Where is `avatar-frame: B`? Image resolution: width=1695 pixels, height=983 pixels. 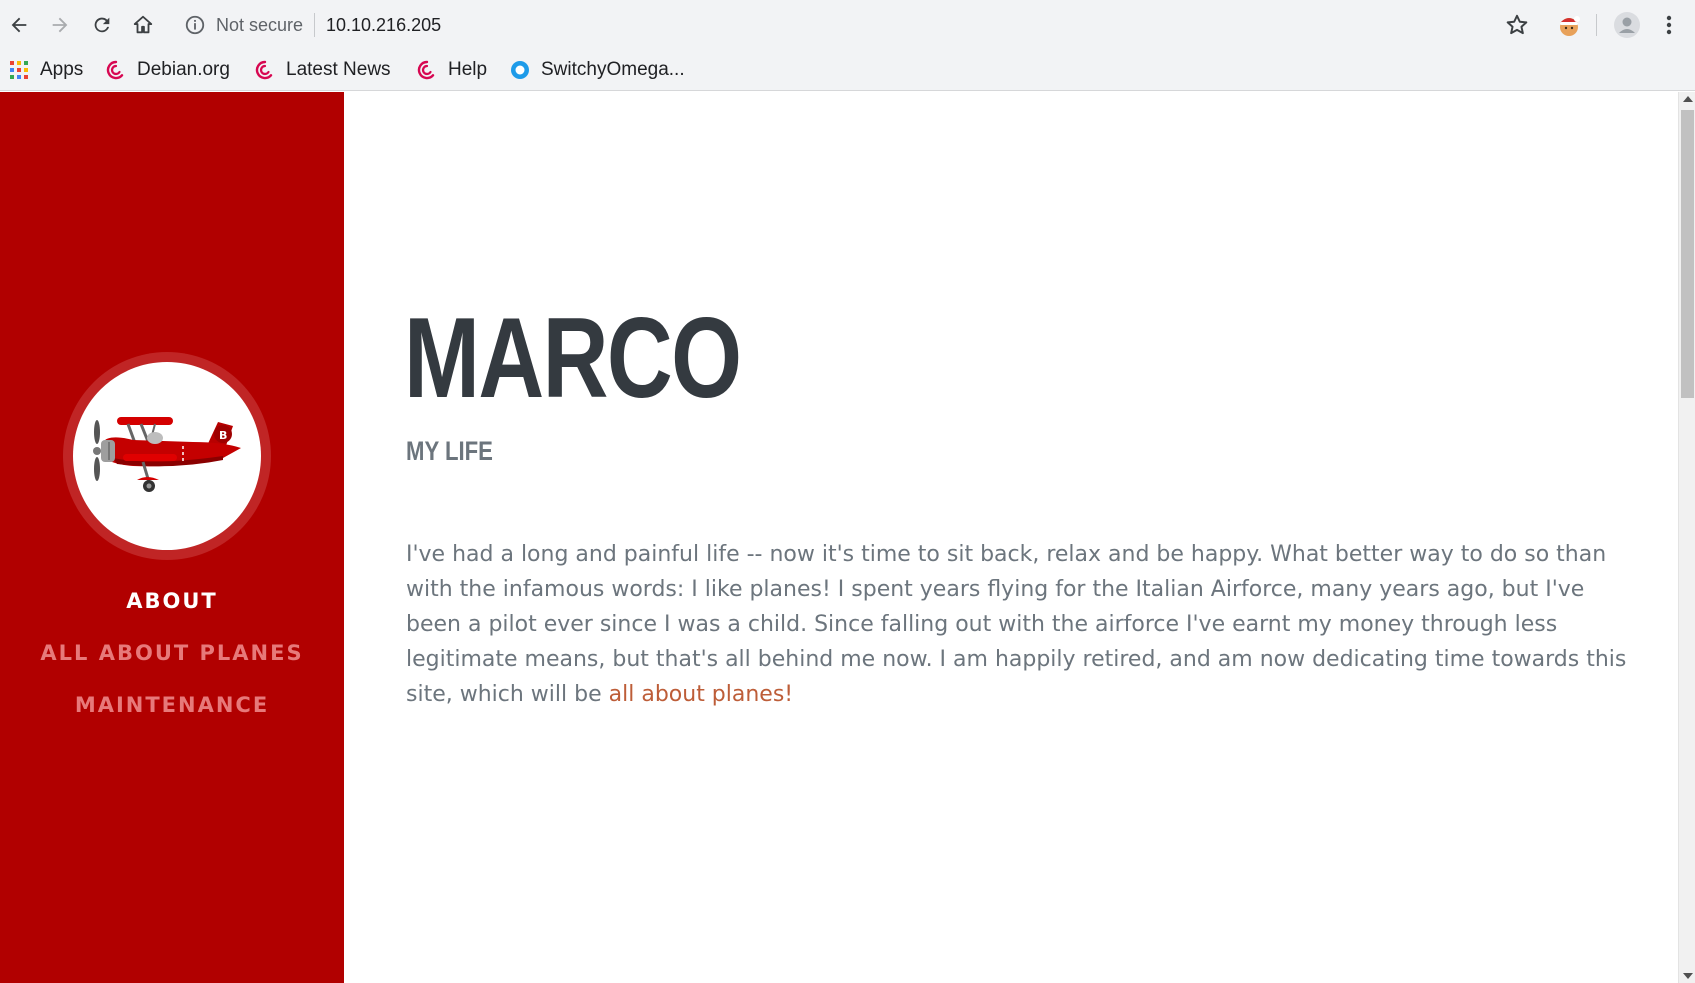 avatar-frame: B is located at coordinates (167, 456).